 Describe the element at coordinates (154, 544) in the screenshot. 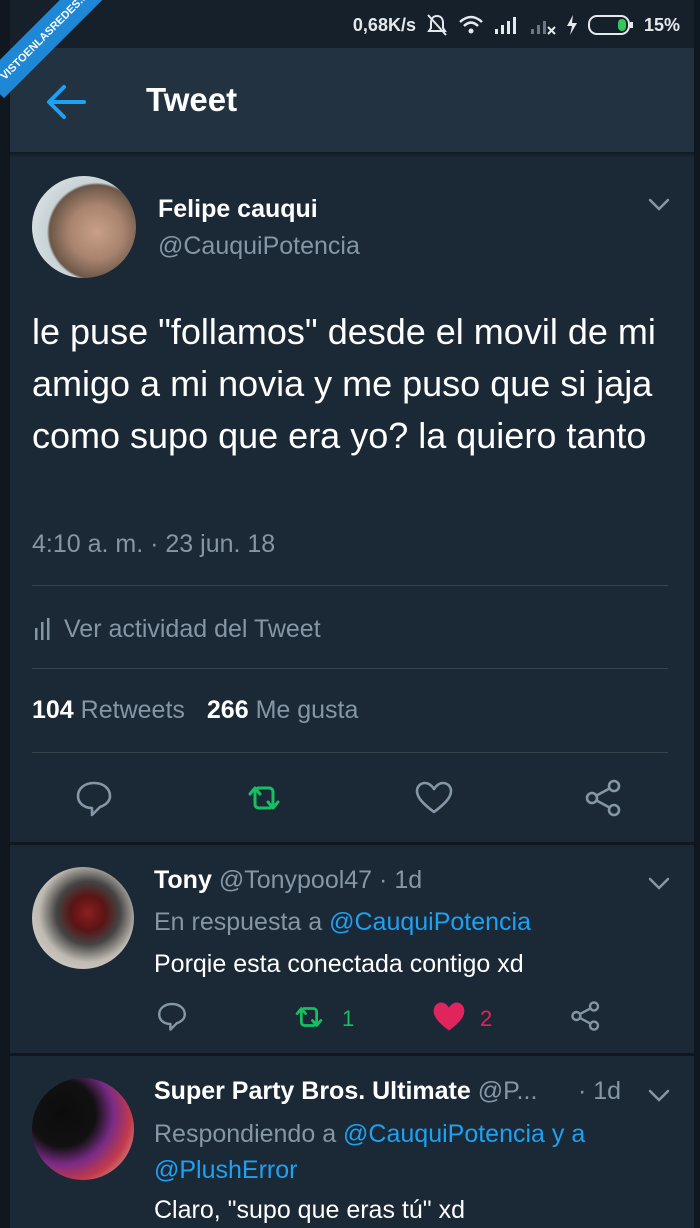

I see `tweet-timestamp: 4:10 a. m. · 23 jun. 18` at that location.